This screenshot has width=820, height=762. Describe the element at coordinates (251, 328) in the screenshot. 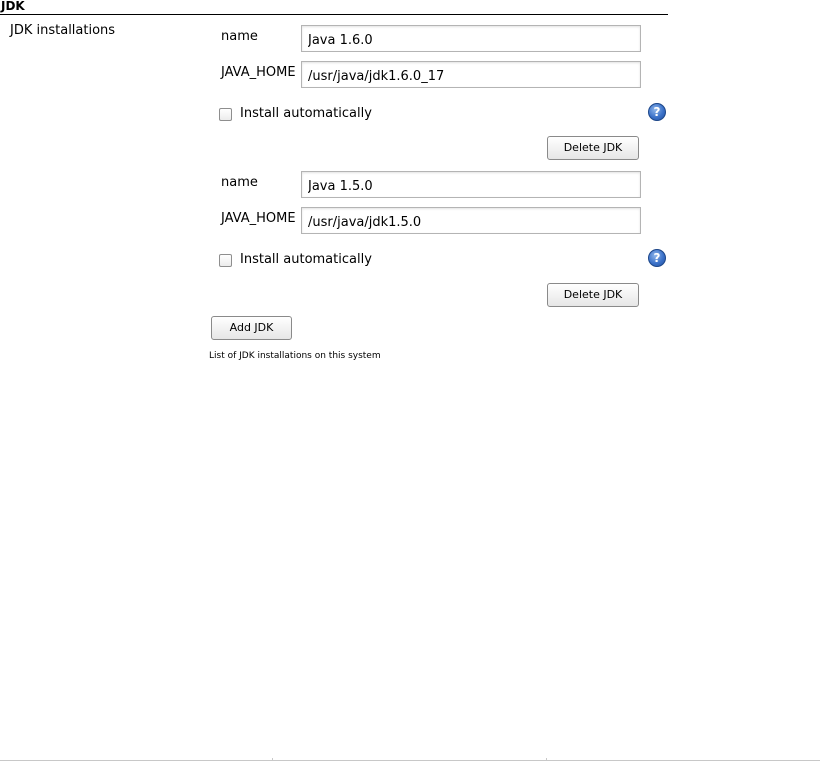

I see `add-jdk-button: Add JDK` at that location.